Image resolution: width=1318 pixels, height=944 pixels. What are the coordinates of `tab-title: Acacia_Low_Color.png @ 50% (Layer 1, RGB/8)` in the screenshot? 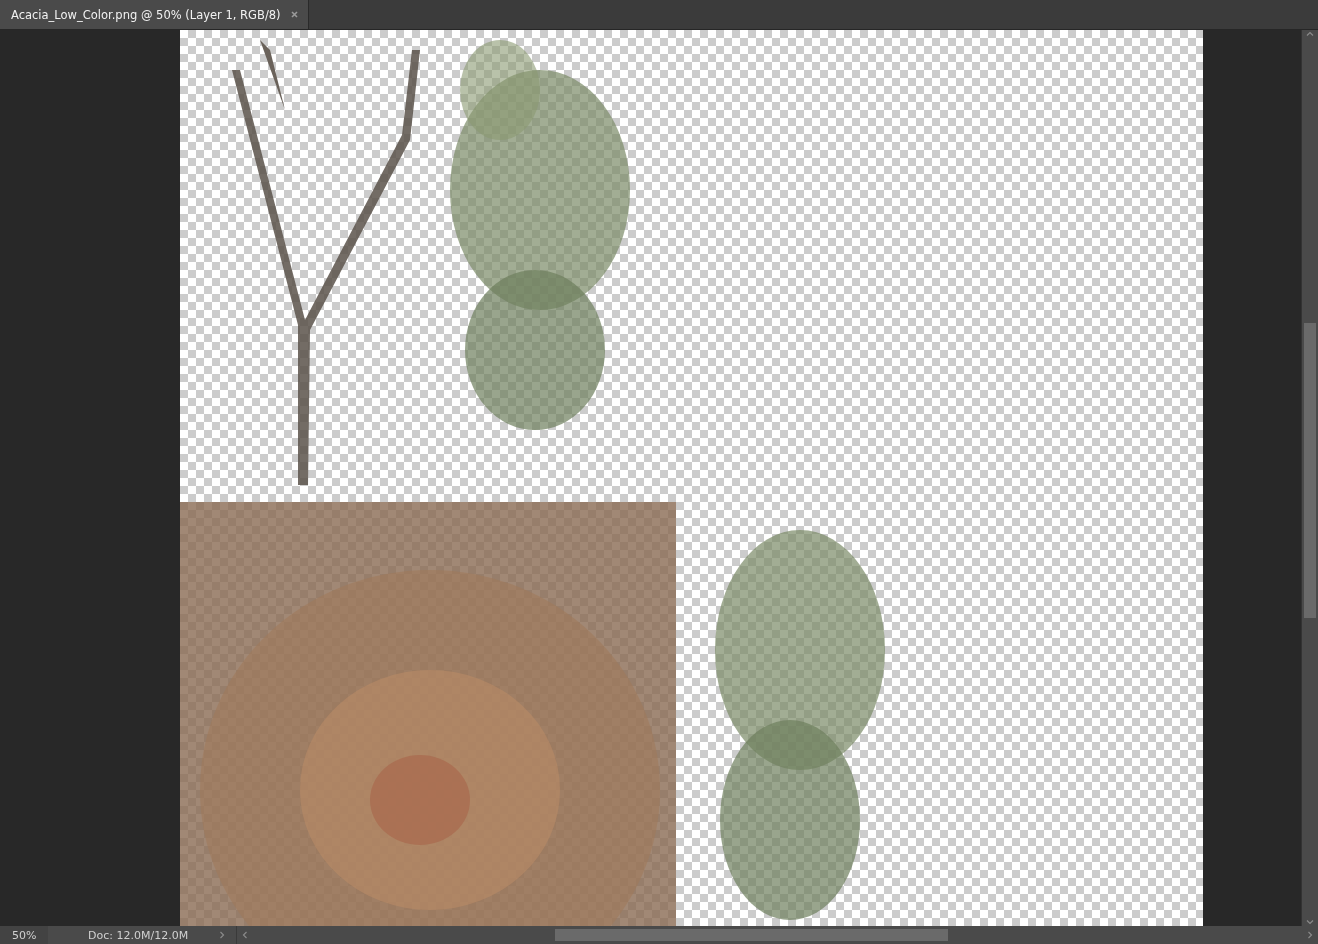 It's located at (146, 14).